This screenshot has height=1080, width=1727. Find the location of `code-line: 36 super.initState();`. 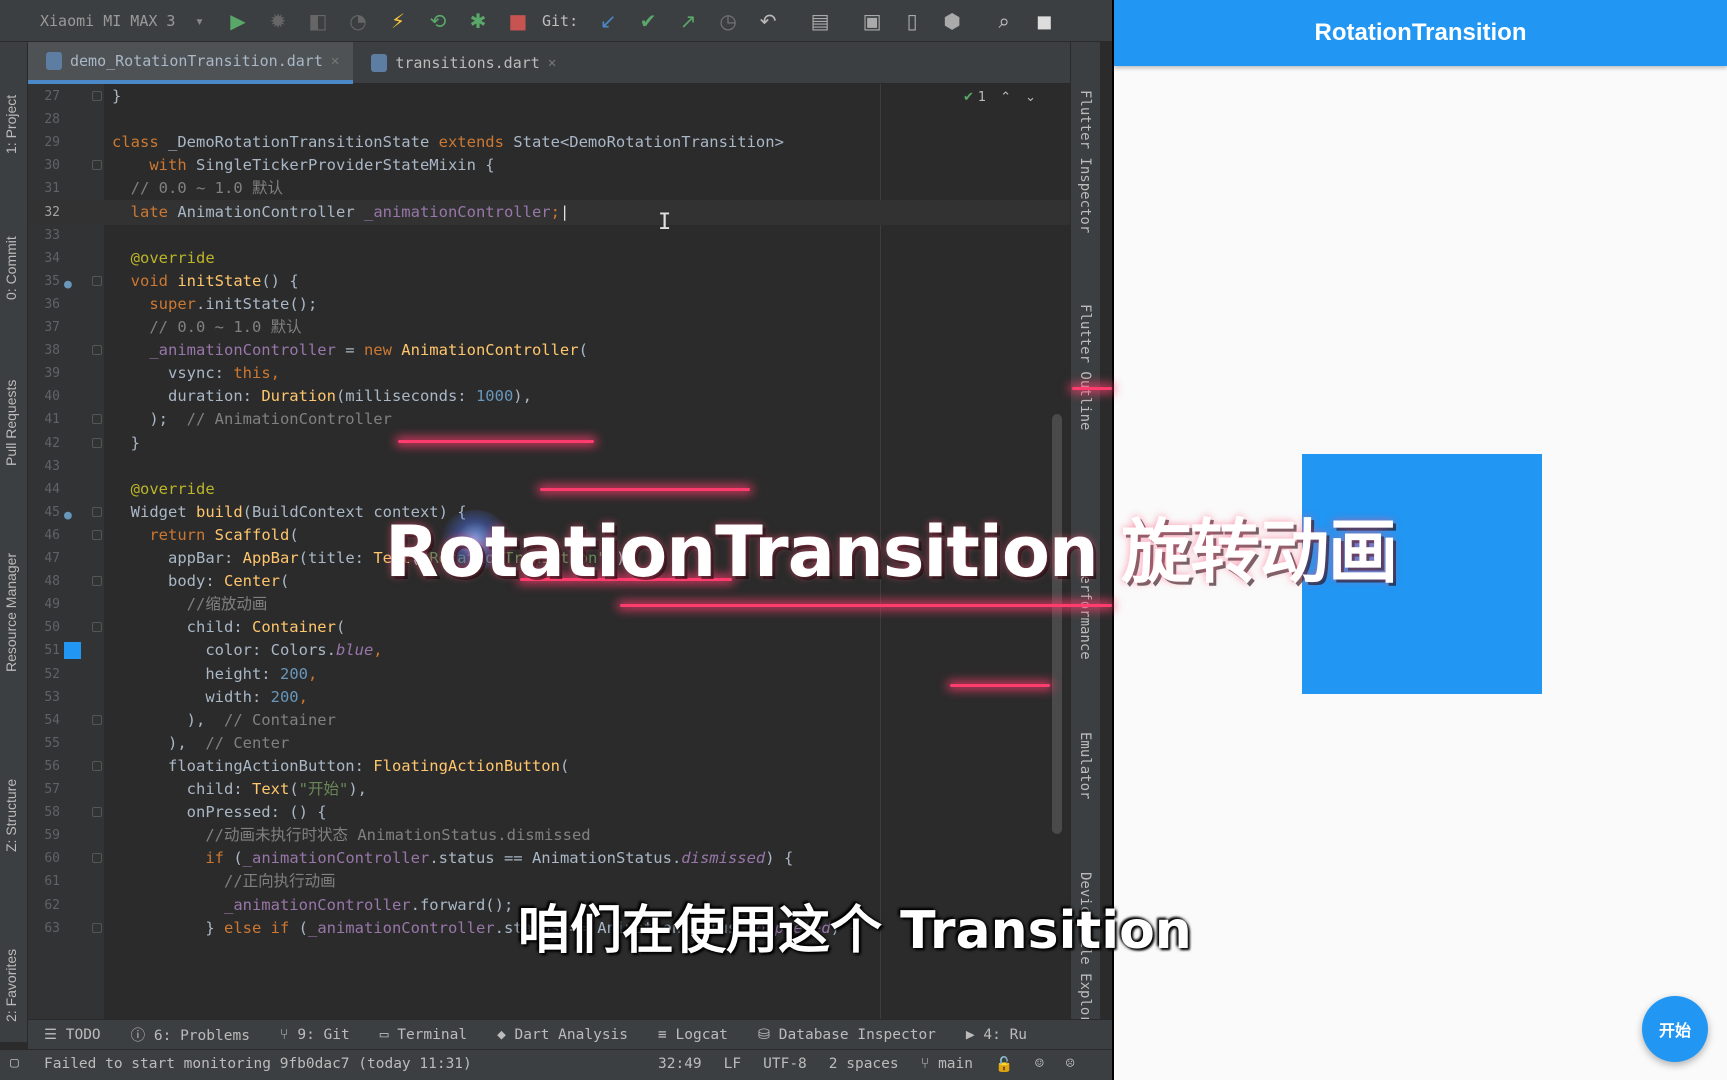

code-line: 36 super.initState(); is located at coordinates (549, 304).